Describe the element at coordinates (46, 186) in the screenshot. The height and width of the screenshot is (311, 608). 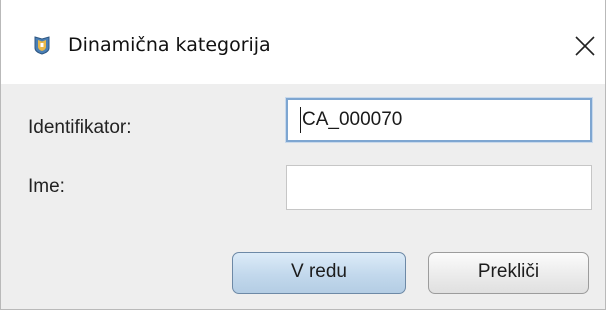
I see `name-label: Ime:` at that location.